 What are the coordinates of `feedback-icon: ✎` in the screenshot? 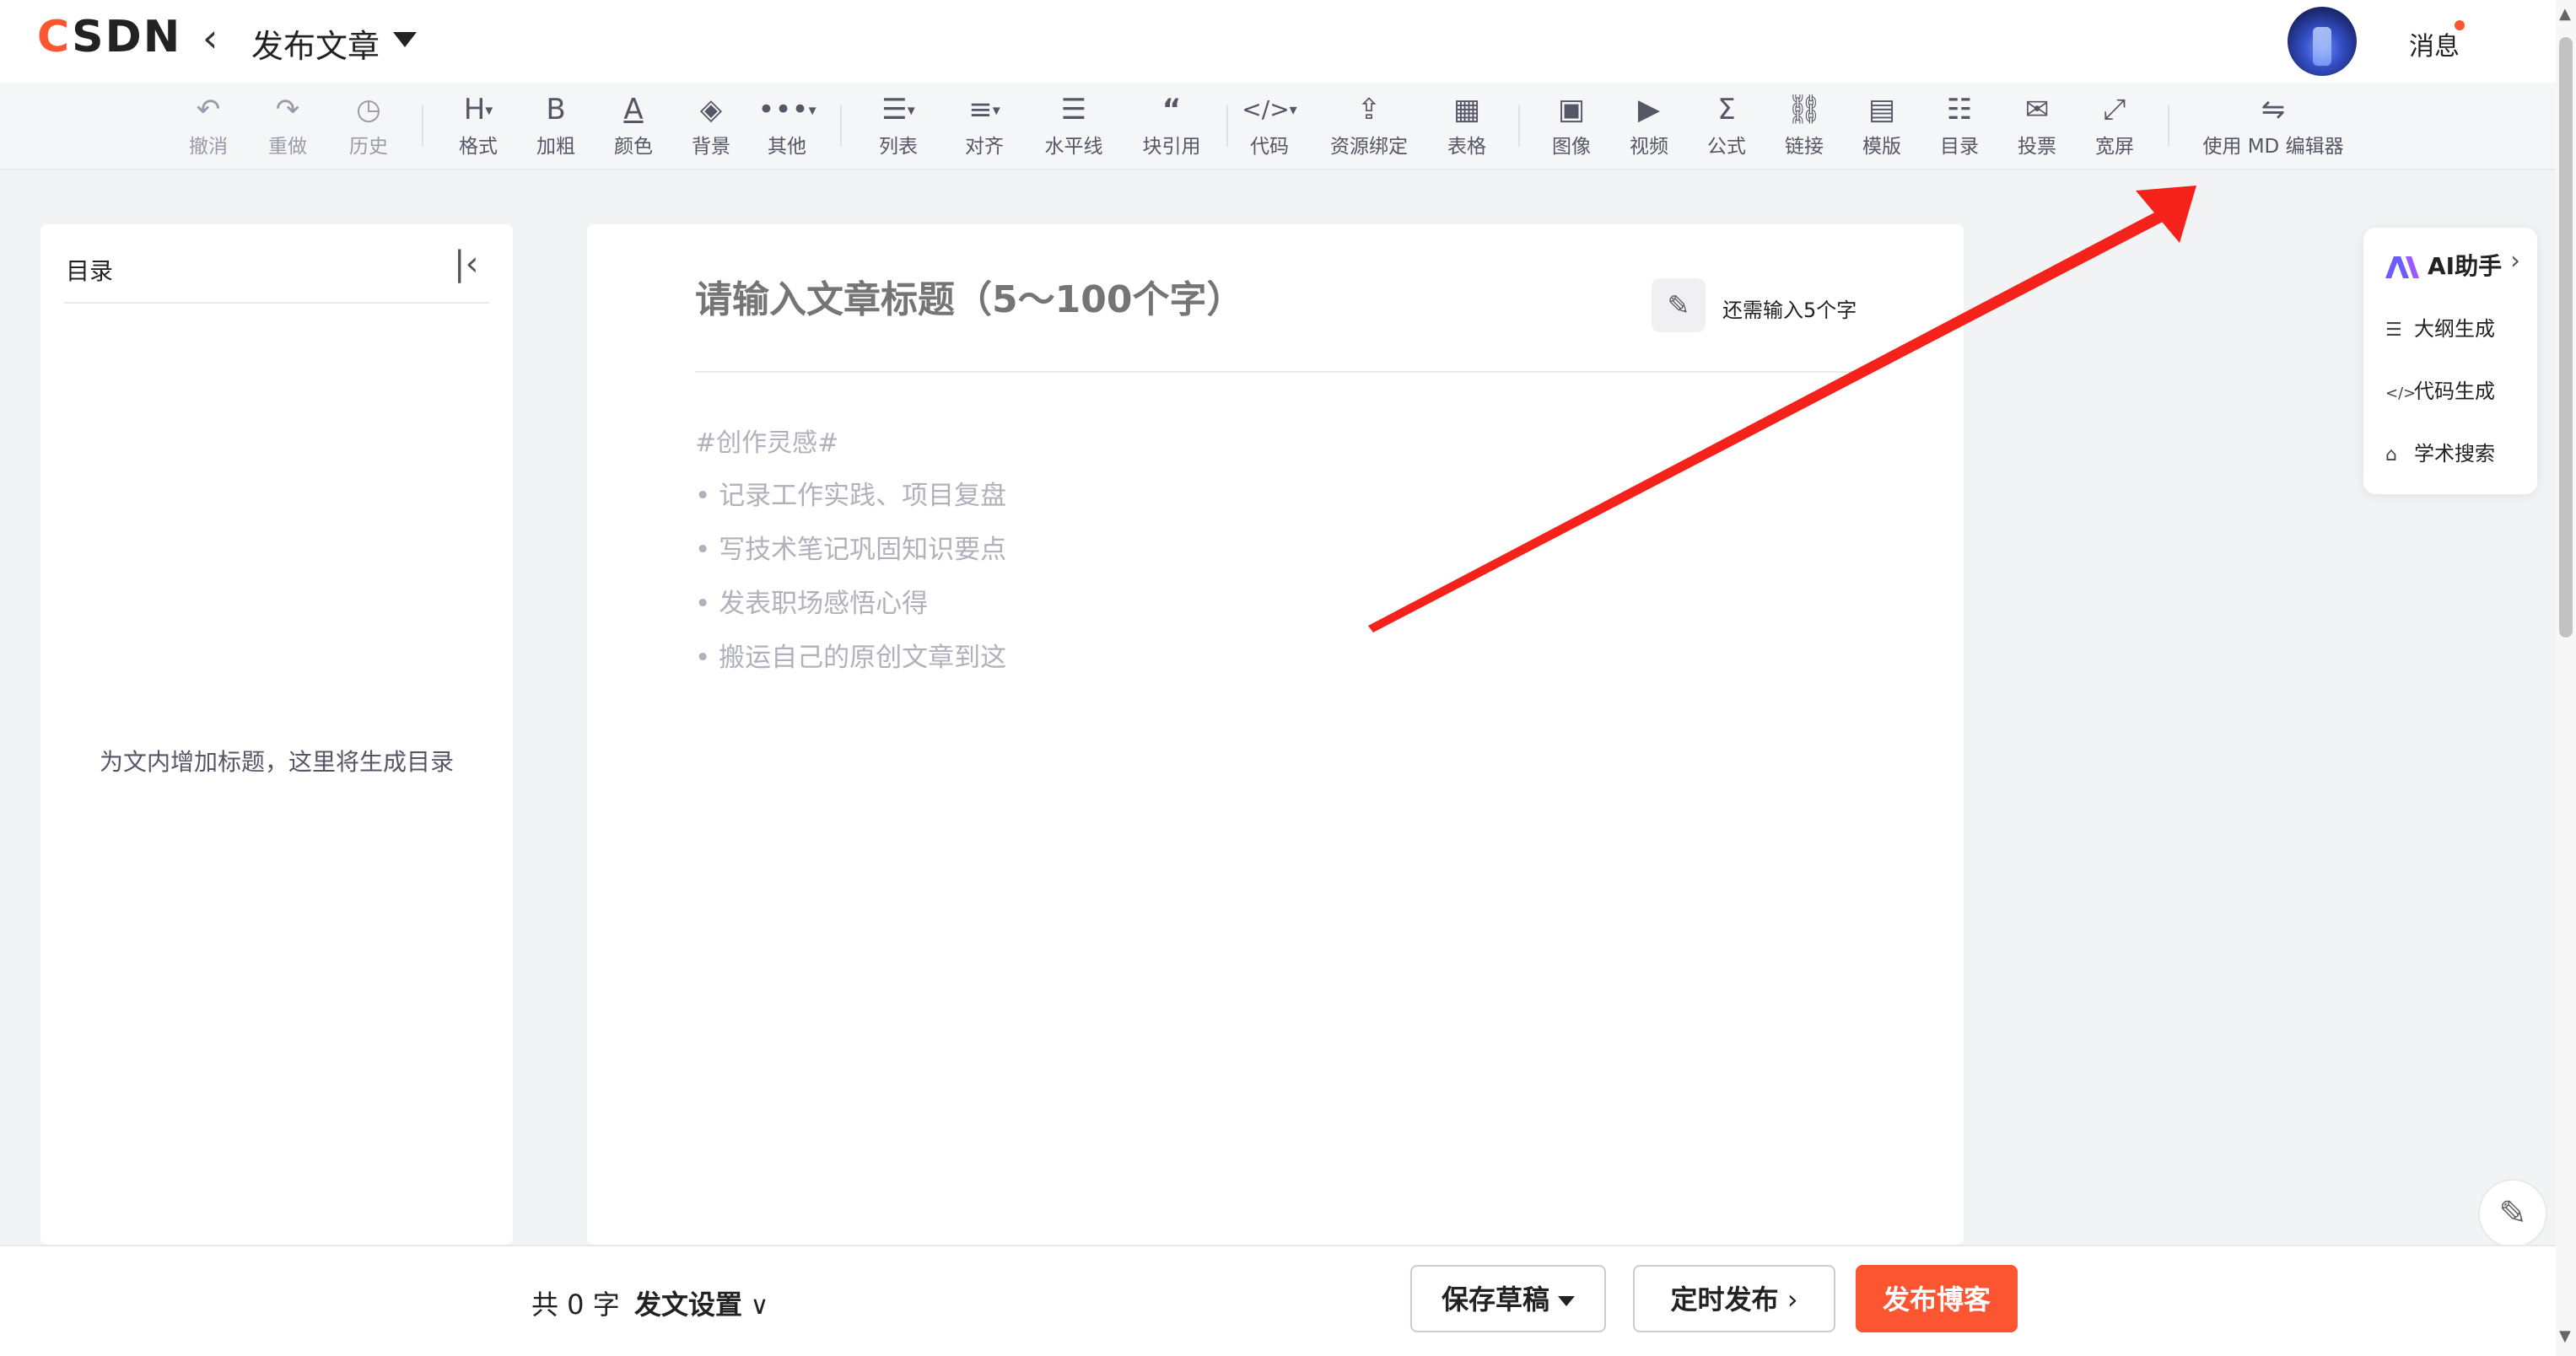 It's located at (2512, 1213).